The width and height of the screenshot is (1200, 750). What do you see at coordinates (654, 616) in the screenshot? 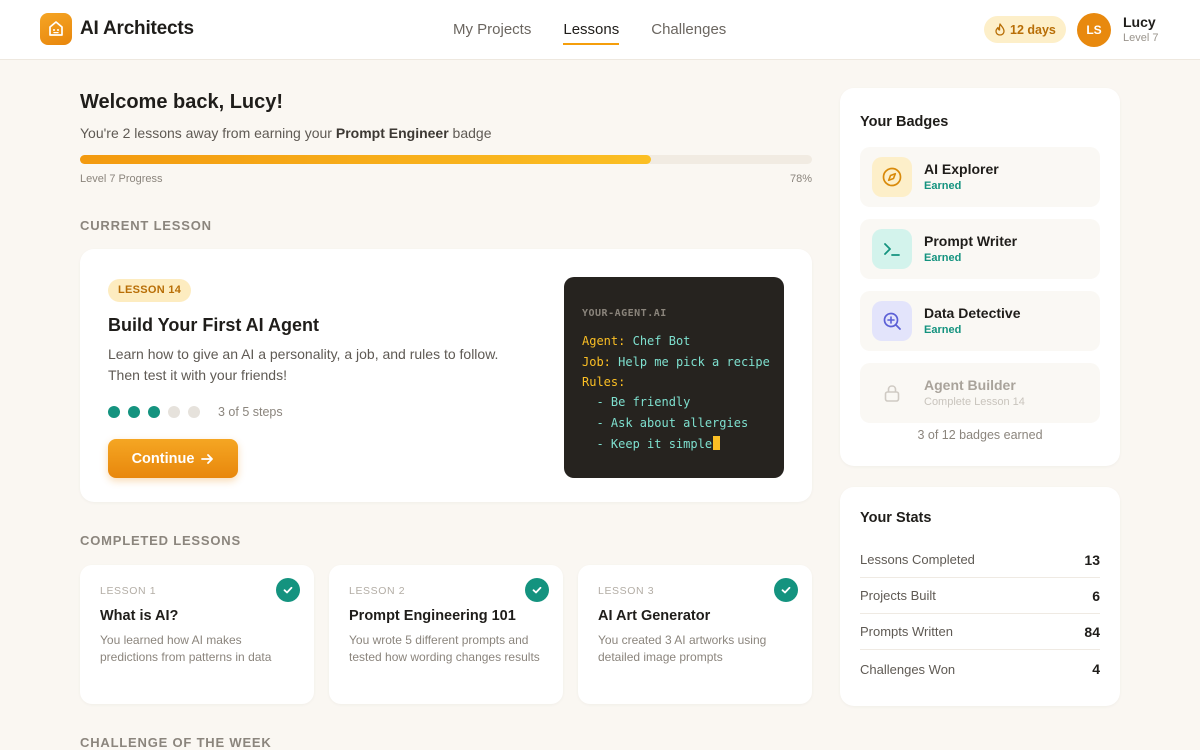
I see `lesson-title: AI Art Generator` at bounding box center [654, 616].